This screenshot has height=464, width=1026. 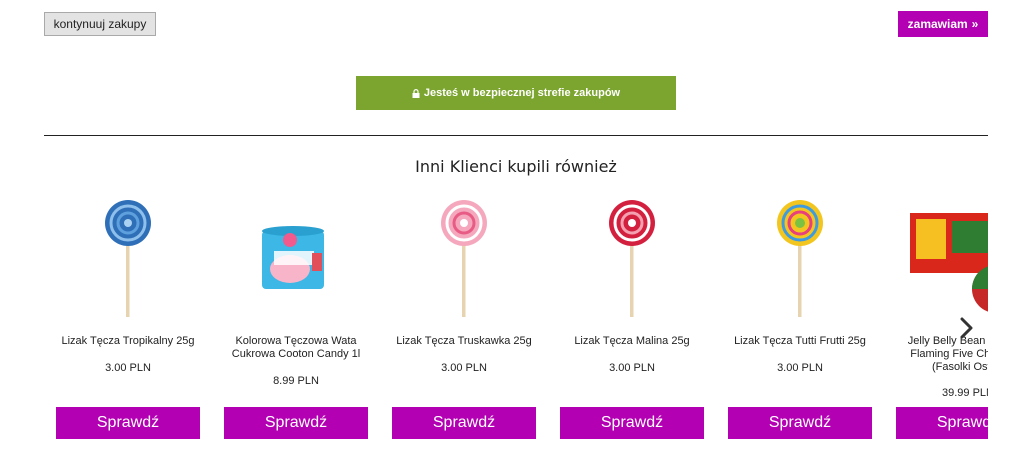 I want to click on double-chevron-icon: », so click(x=975, y=24).